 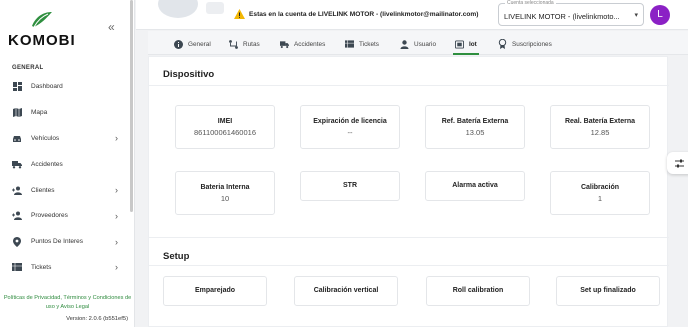 What do you see at coordinates (17, 241) in the screenshot?
I see `location-pin-icon` at bounding box center [17, 241].